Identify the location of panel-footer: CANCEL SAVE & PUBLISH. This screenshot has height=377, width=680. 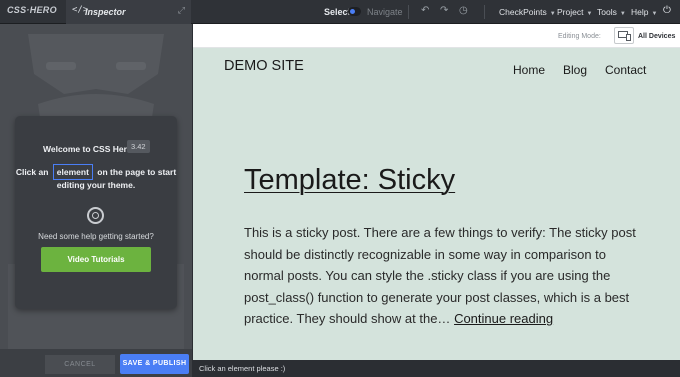
(96, 363).